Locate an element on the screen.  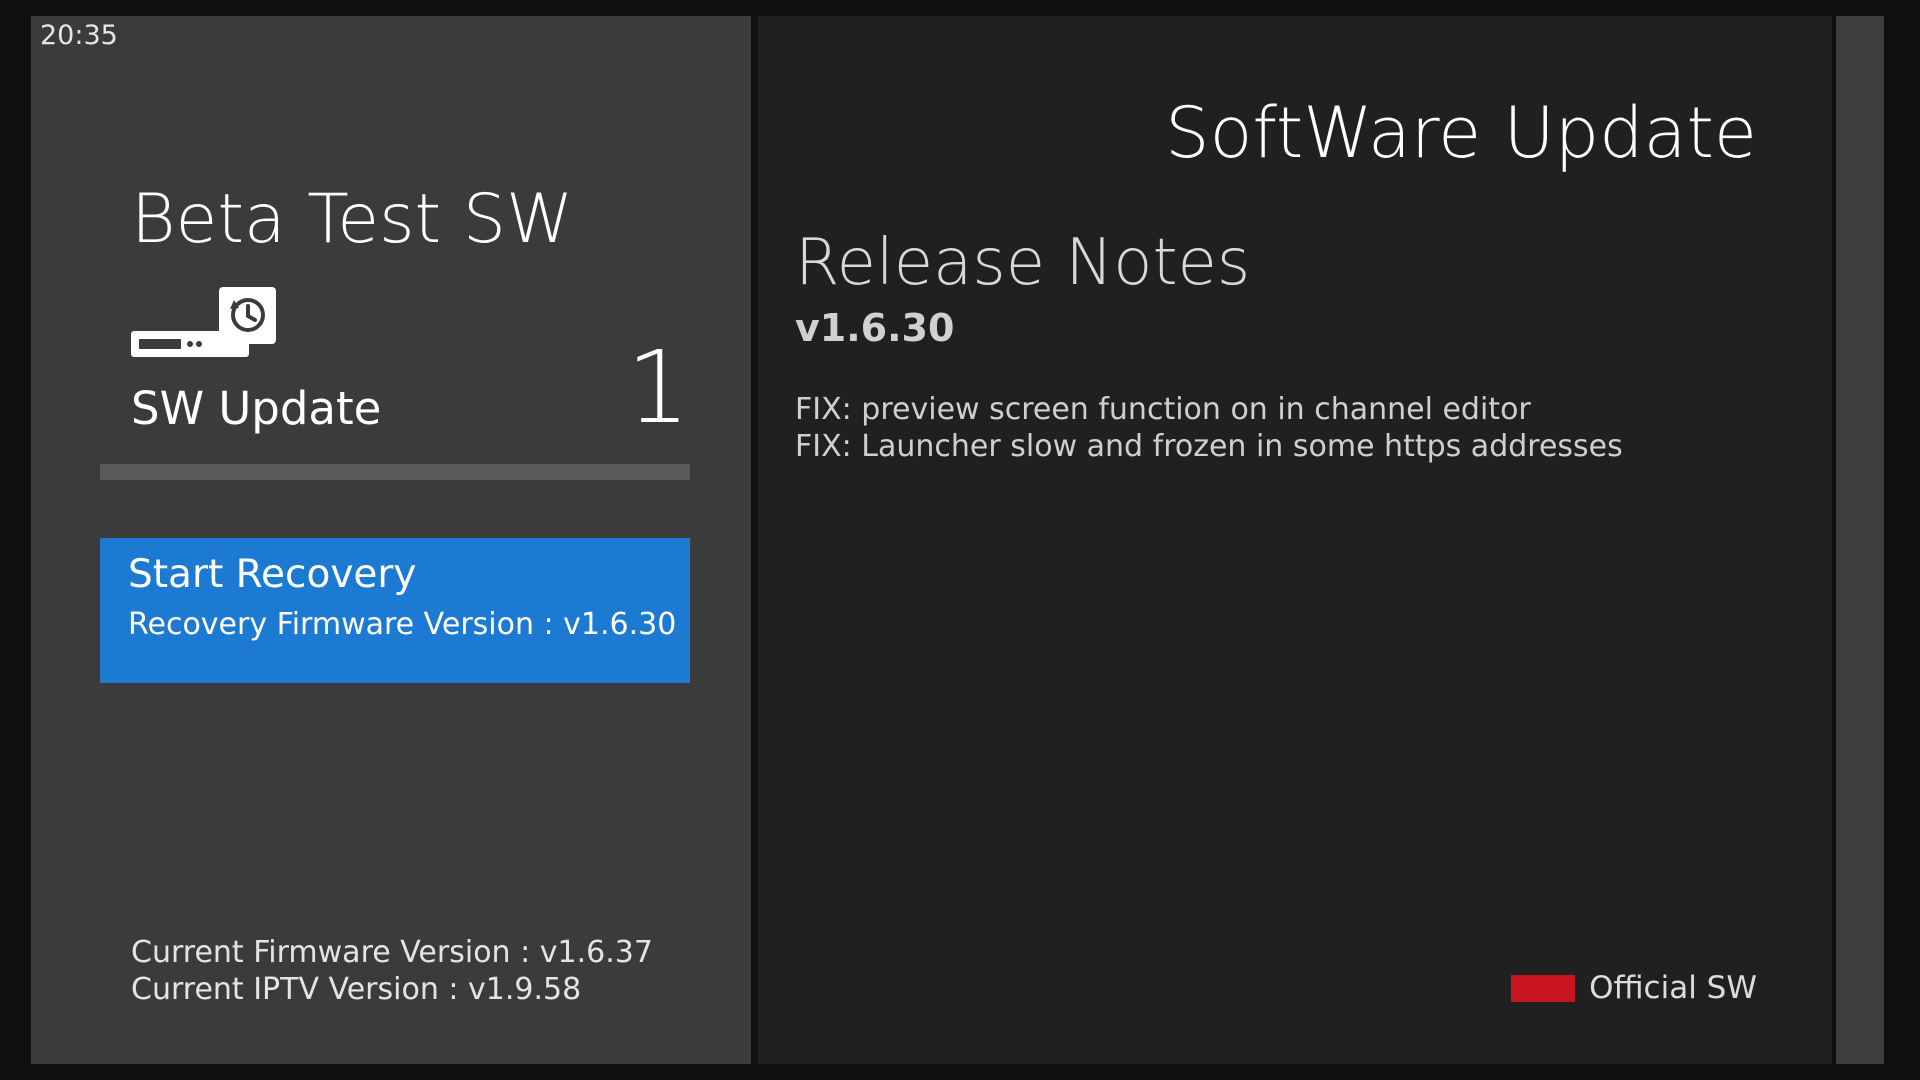
set-top-box-history-icon is located at coordinates (203, 322).